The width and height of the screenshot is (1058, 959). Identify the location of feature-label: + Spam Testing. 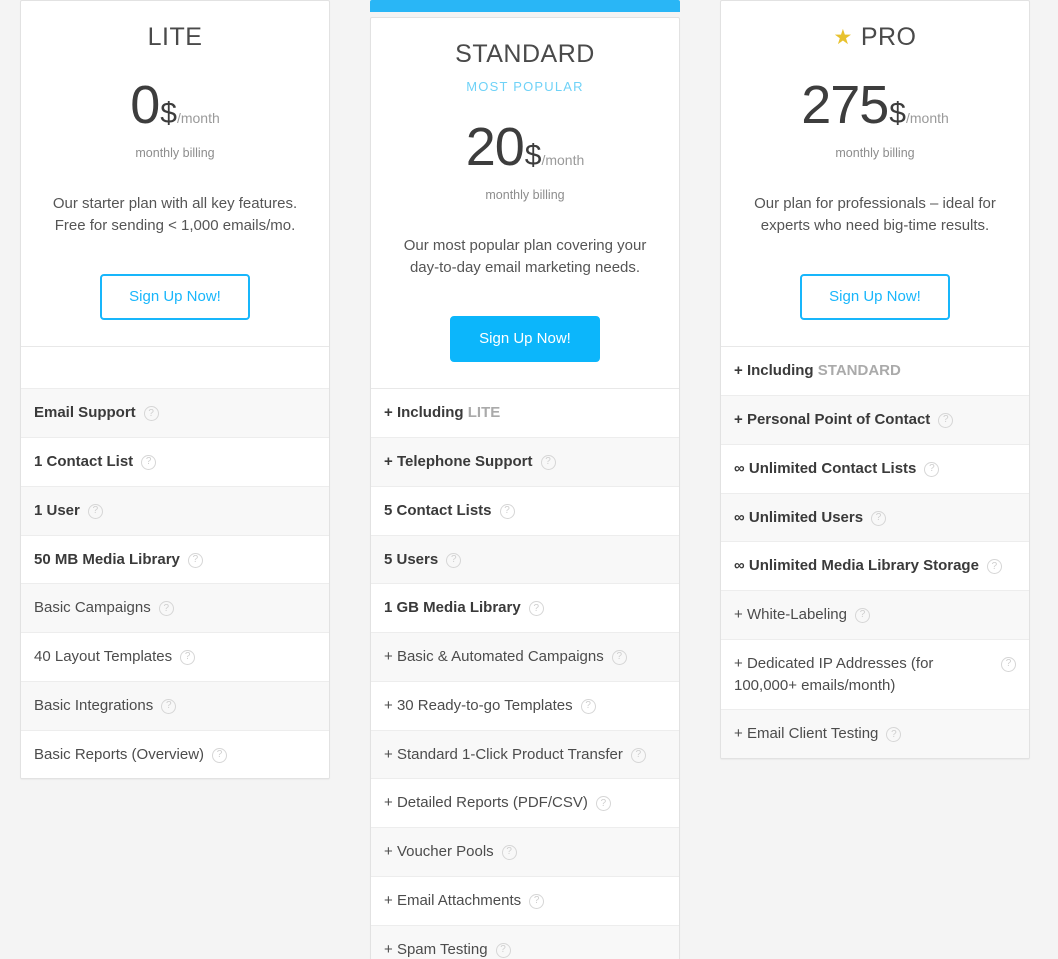
(436, 949).